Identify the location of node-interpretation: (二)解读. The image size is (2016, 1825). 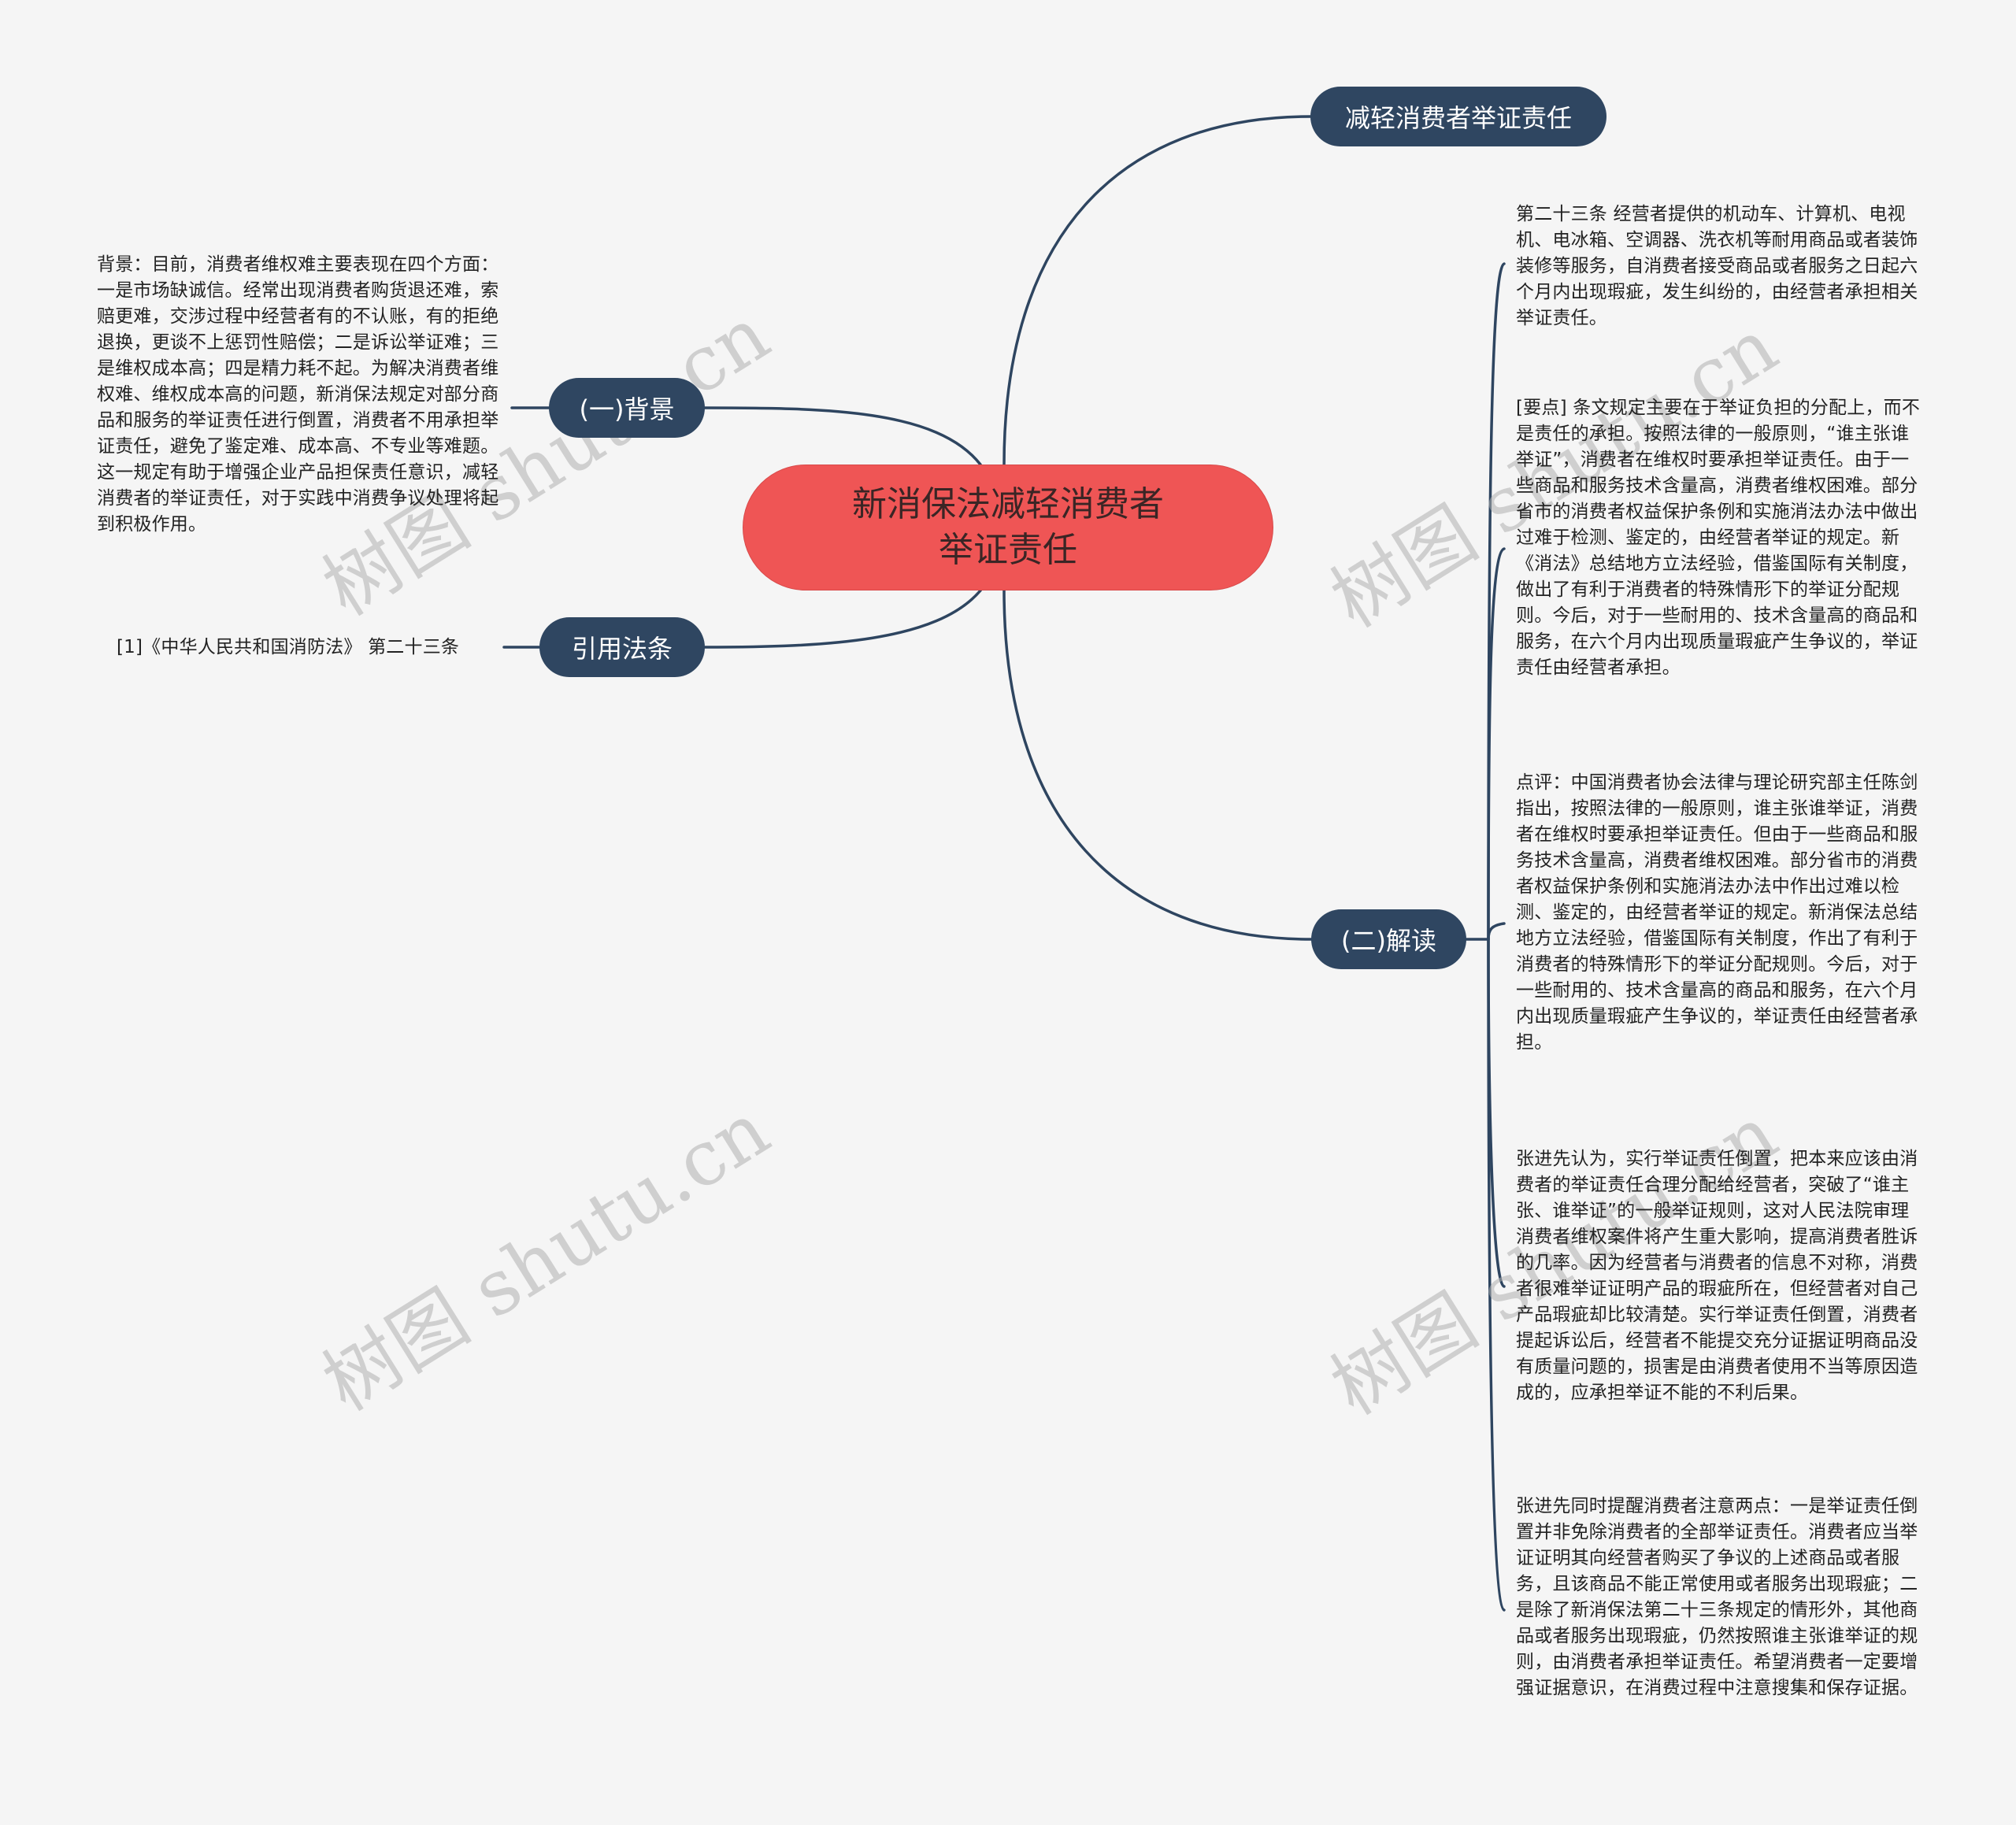
(1388, 939).